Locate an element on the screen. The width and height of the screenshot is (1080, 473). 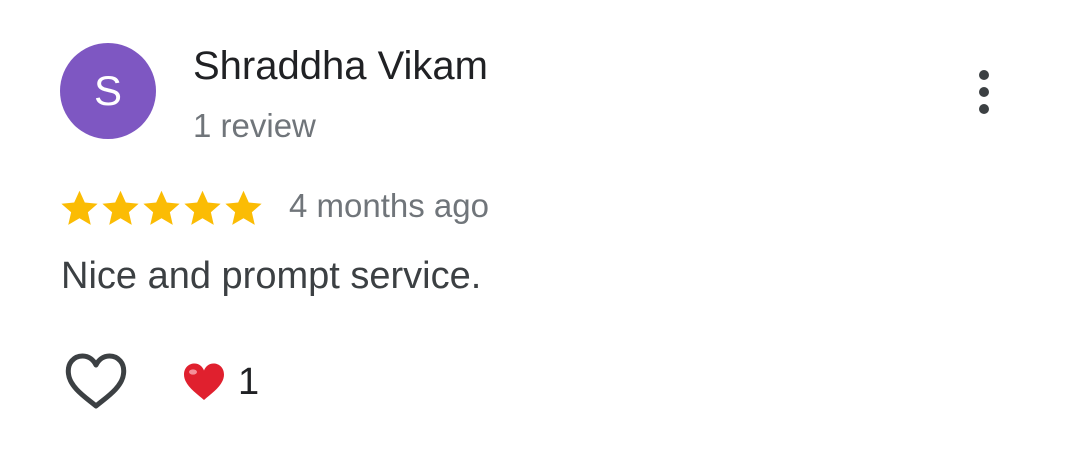
like-button is located at coordinates (96, 381).